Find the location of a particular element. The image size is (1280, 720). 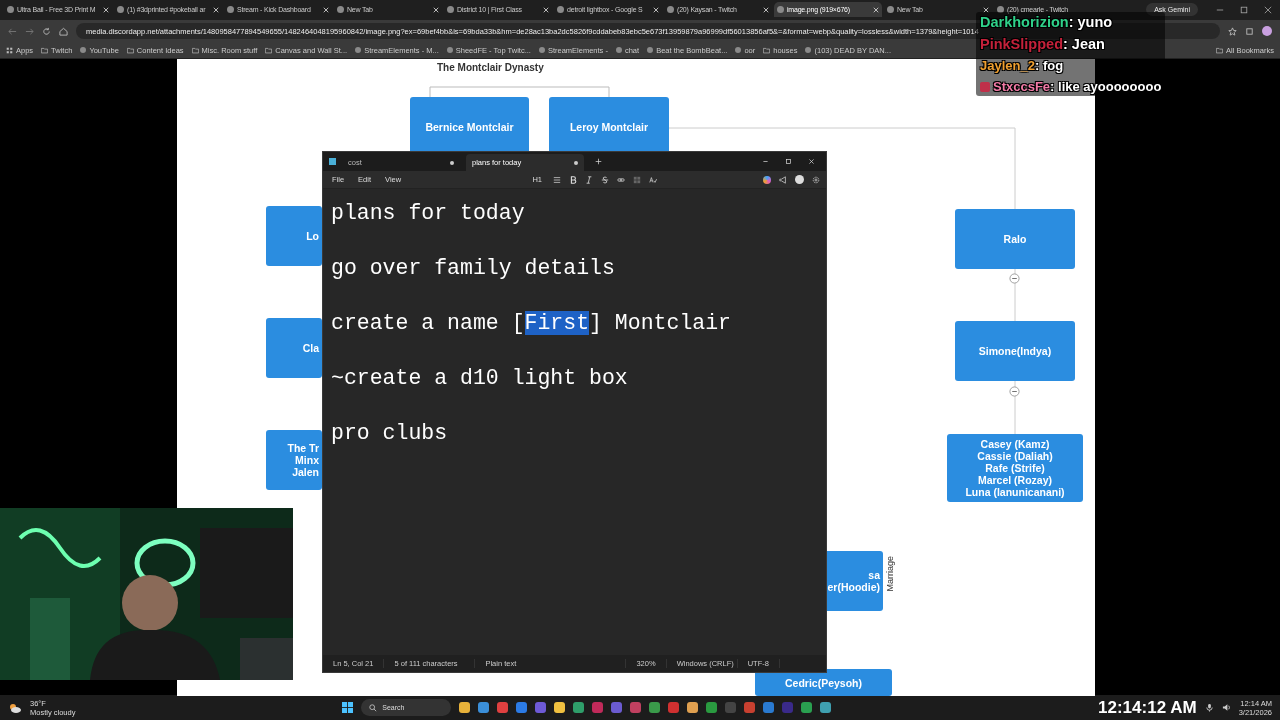

family-node: Cla is located at coordinates (294, 348).